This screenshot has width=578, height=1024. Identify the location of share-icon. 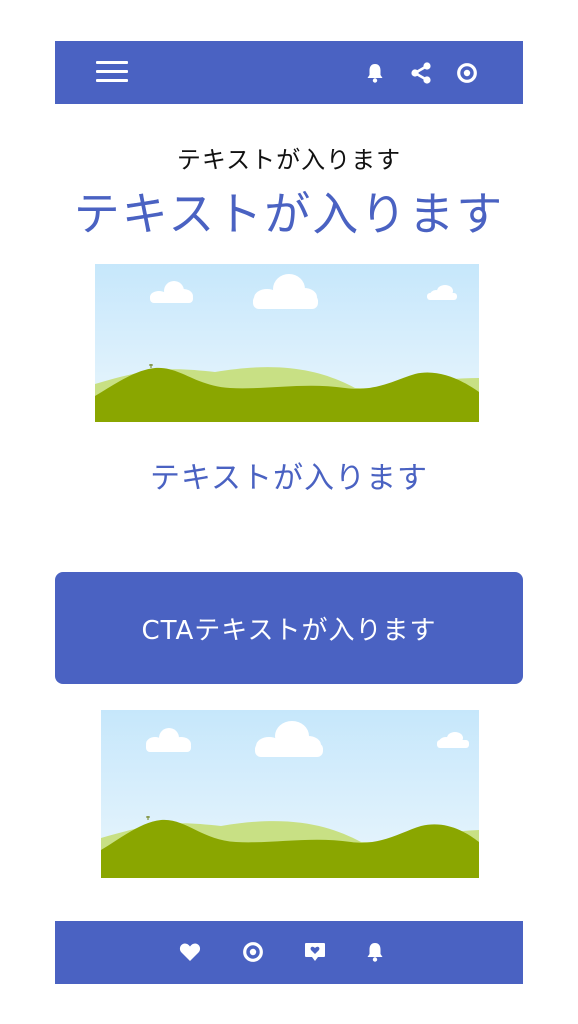
(421, 73).